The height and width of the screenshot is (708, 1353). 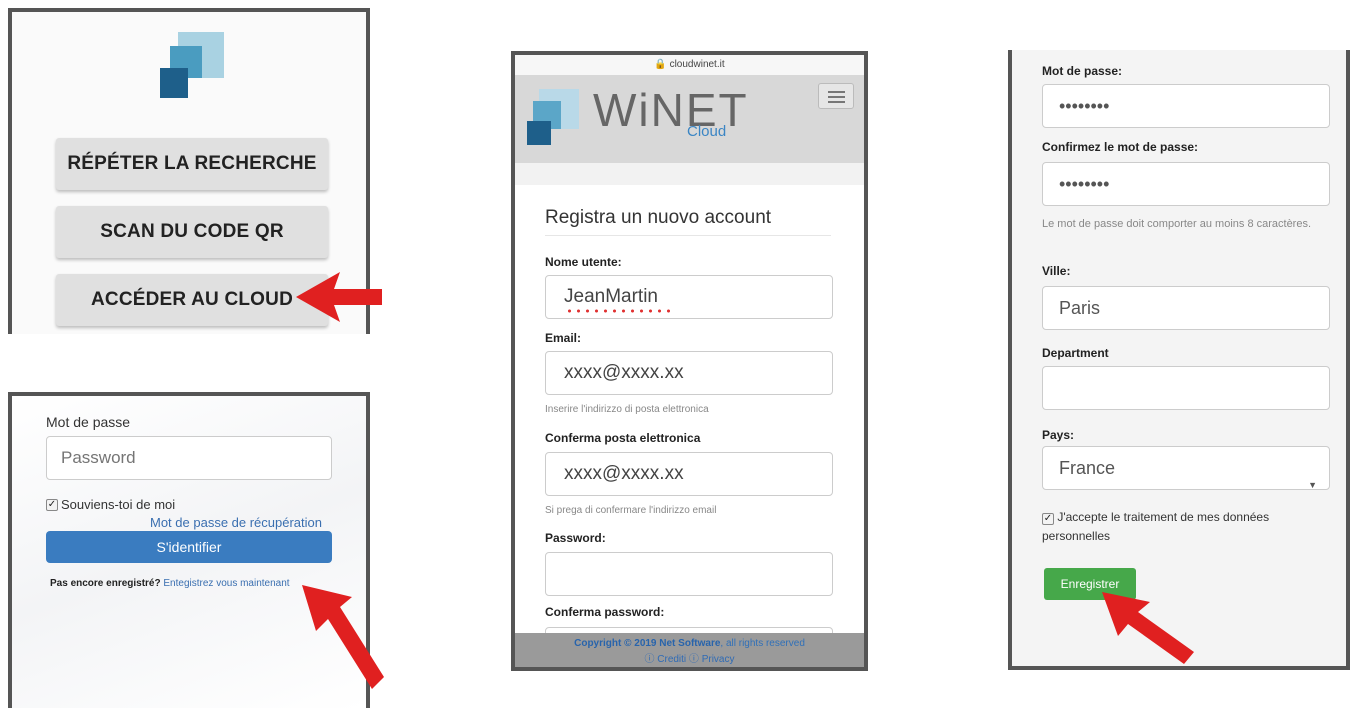 What do you see at coordinates (1186, 308) in the screenshot?
I see `city-input: Paris` at bounding box center [1186, 308].